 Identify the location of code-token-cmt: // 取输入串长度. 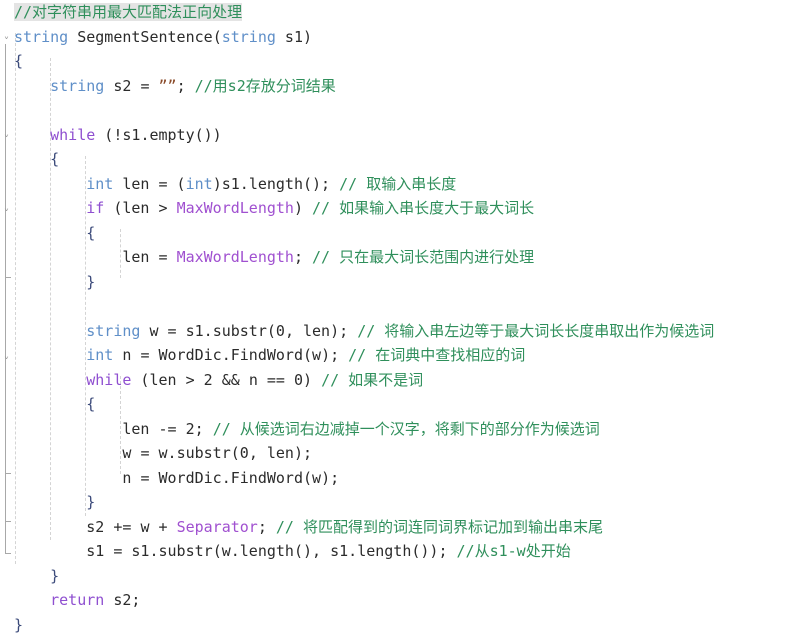
(397, 184).